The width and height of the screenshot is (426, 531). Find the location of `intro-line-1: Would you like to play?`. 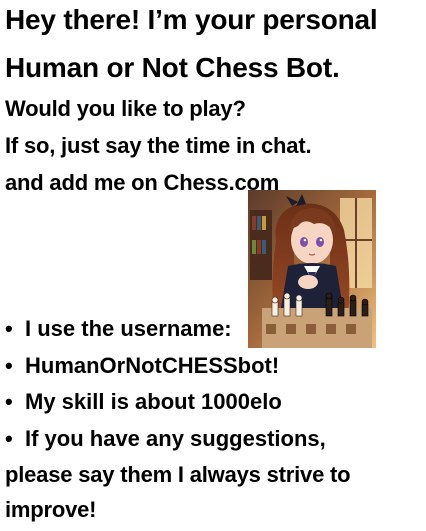

intro-line-1: Would you like to play? is located at coordinates (125, 108).